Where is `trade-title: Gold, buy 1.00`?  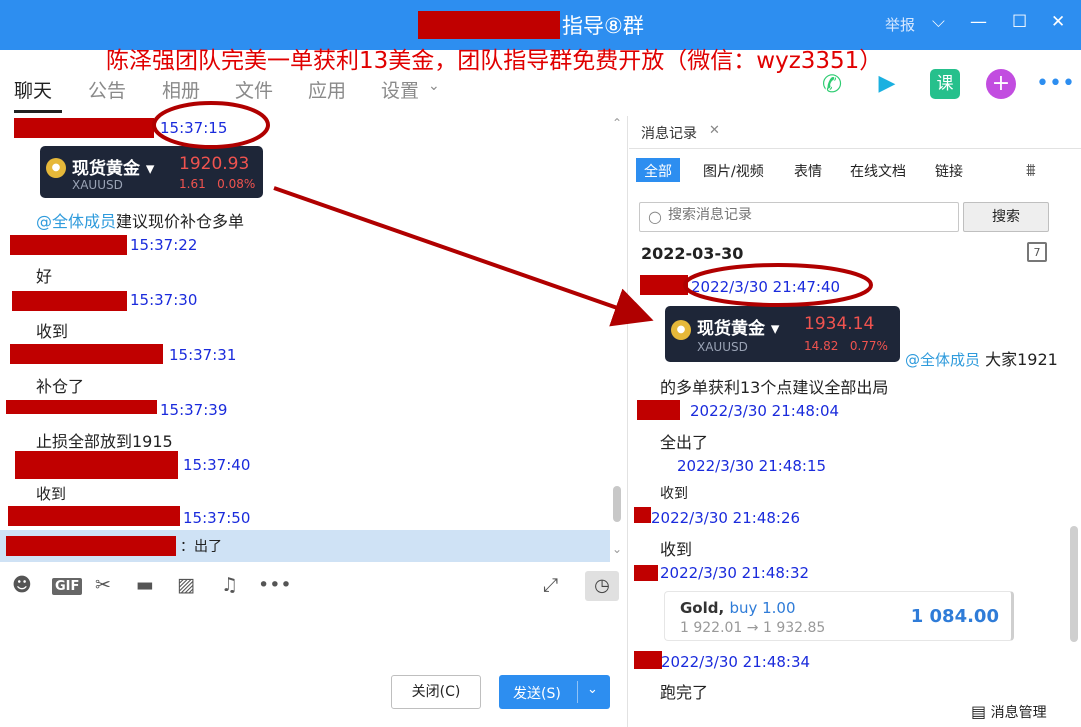
trade-title: Gold, buy 1.00 is located at coordinates (738, 608).